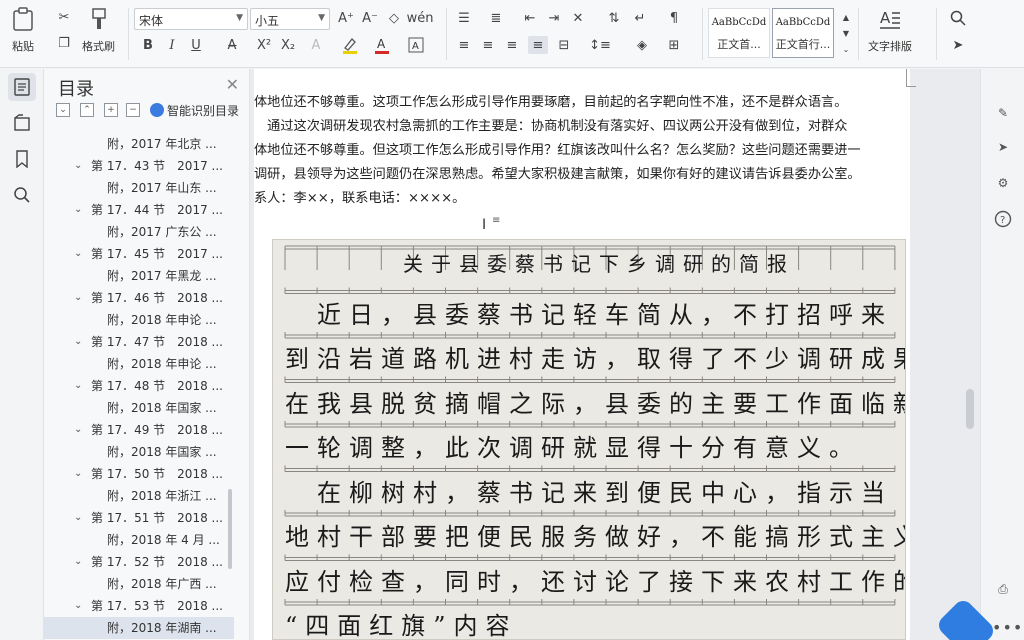 The width and height of the screenshot is (1024, 640). Describe the element at coordinates (674, 18) in the screenshot. I see `show-marks-icon: ¶` at that location.